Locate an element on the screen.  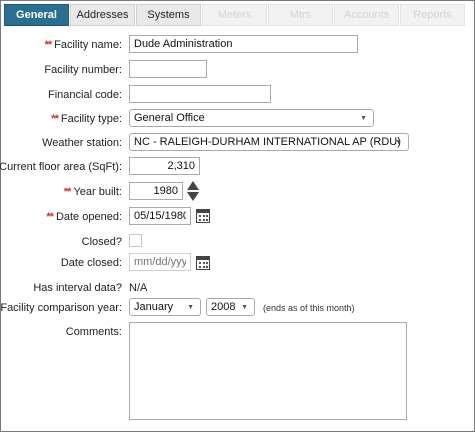
facility-number-input is located at coordinates (168, 69).